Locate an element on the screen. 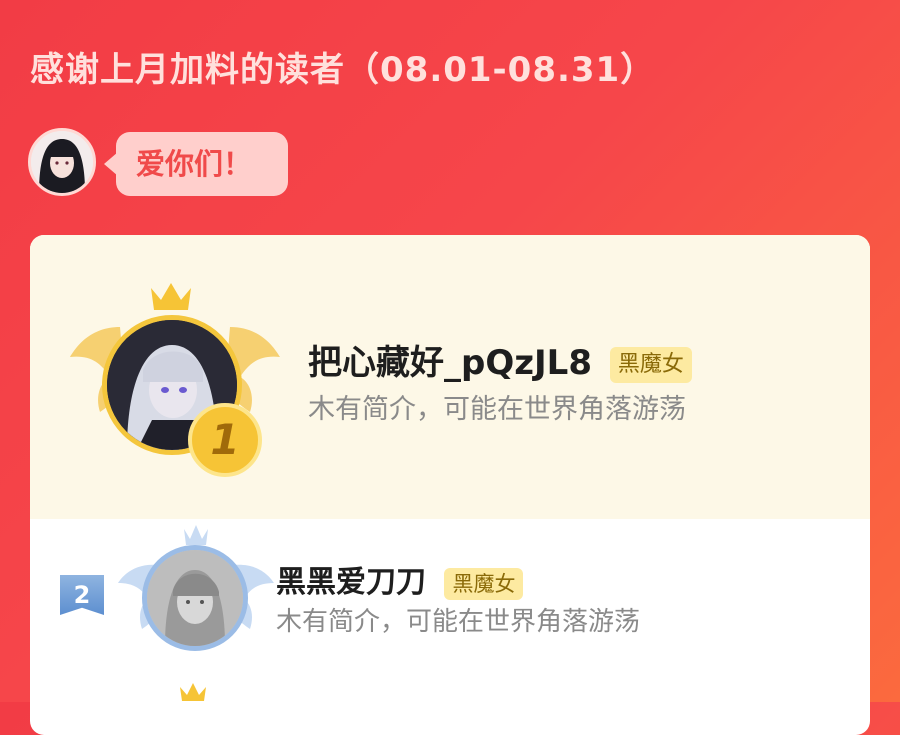 This screenshot has height=735, width=900. reader-name-text: 把心藏好_pQzJL8 is located at coordinates (450, 363).